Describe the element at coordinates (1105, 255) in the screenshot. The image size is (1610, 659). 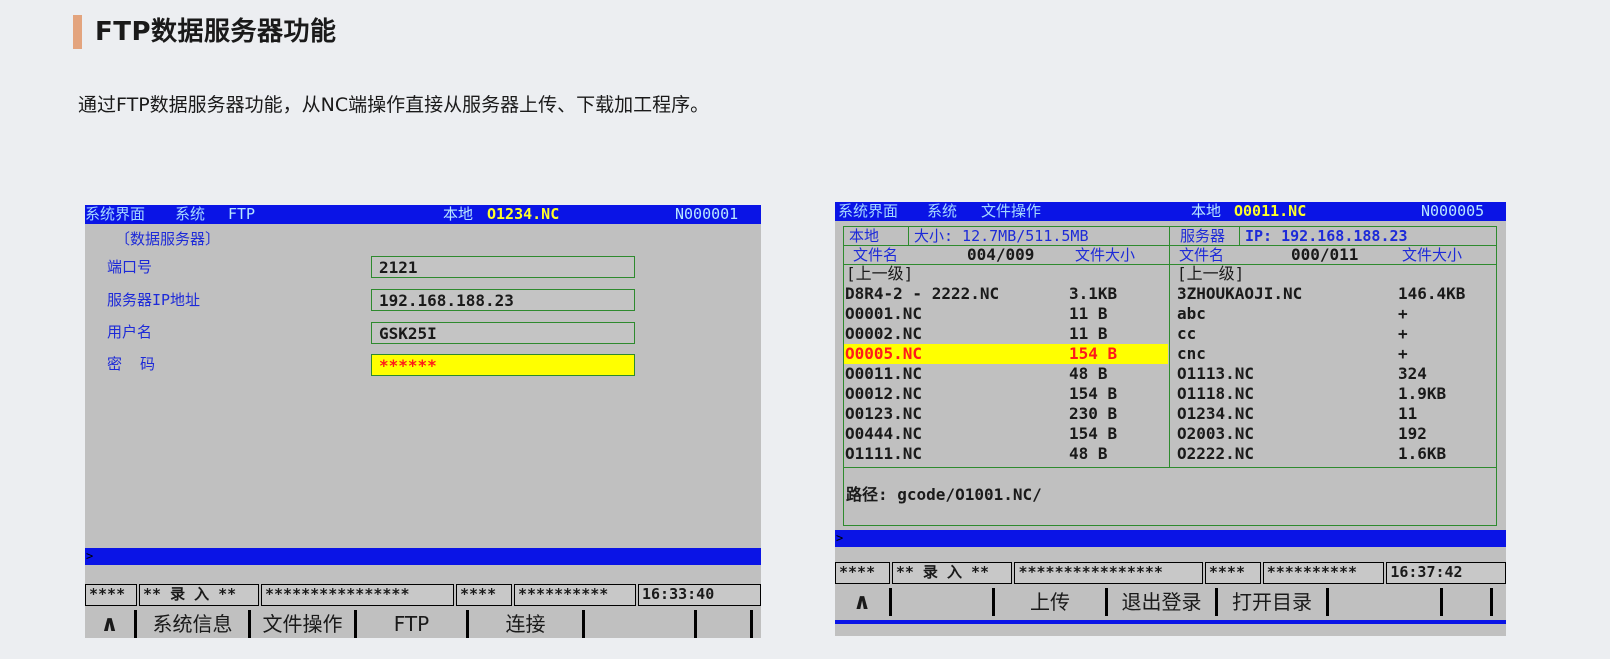
I see `local-col-size: 文件大小` at that location.